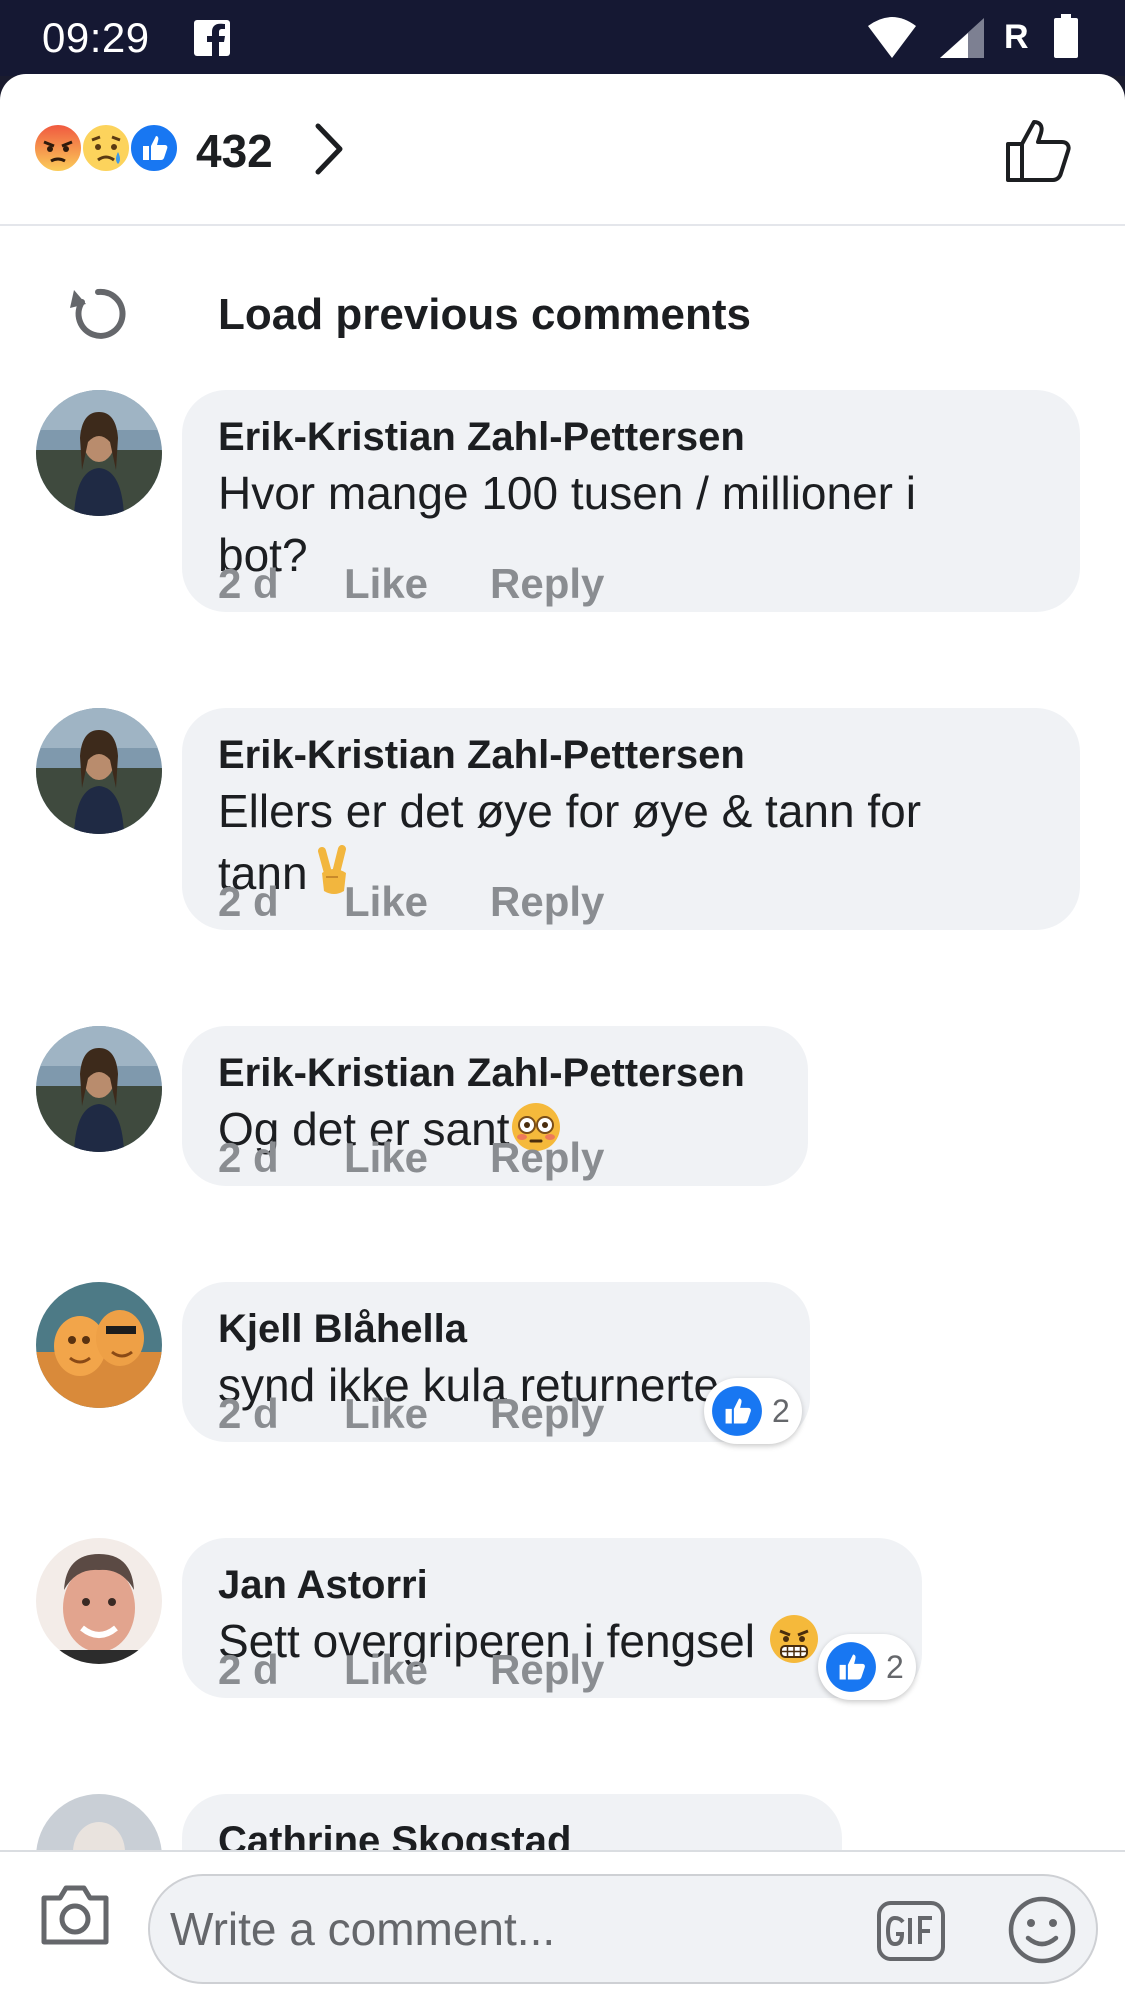  What do you see at coordinates (570, 811) in the screenshot?
I see `comment-text-line: Ellers er det øye for øye & tann for` at bounding box center [570, 811].